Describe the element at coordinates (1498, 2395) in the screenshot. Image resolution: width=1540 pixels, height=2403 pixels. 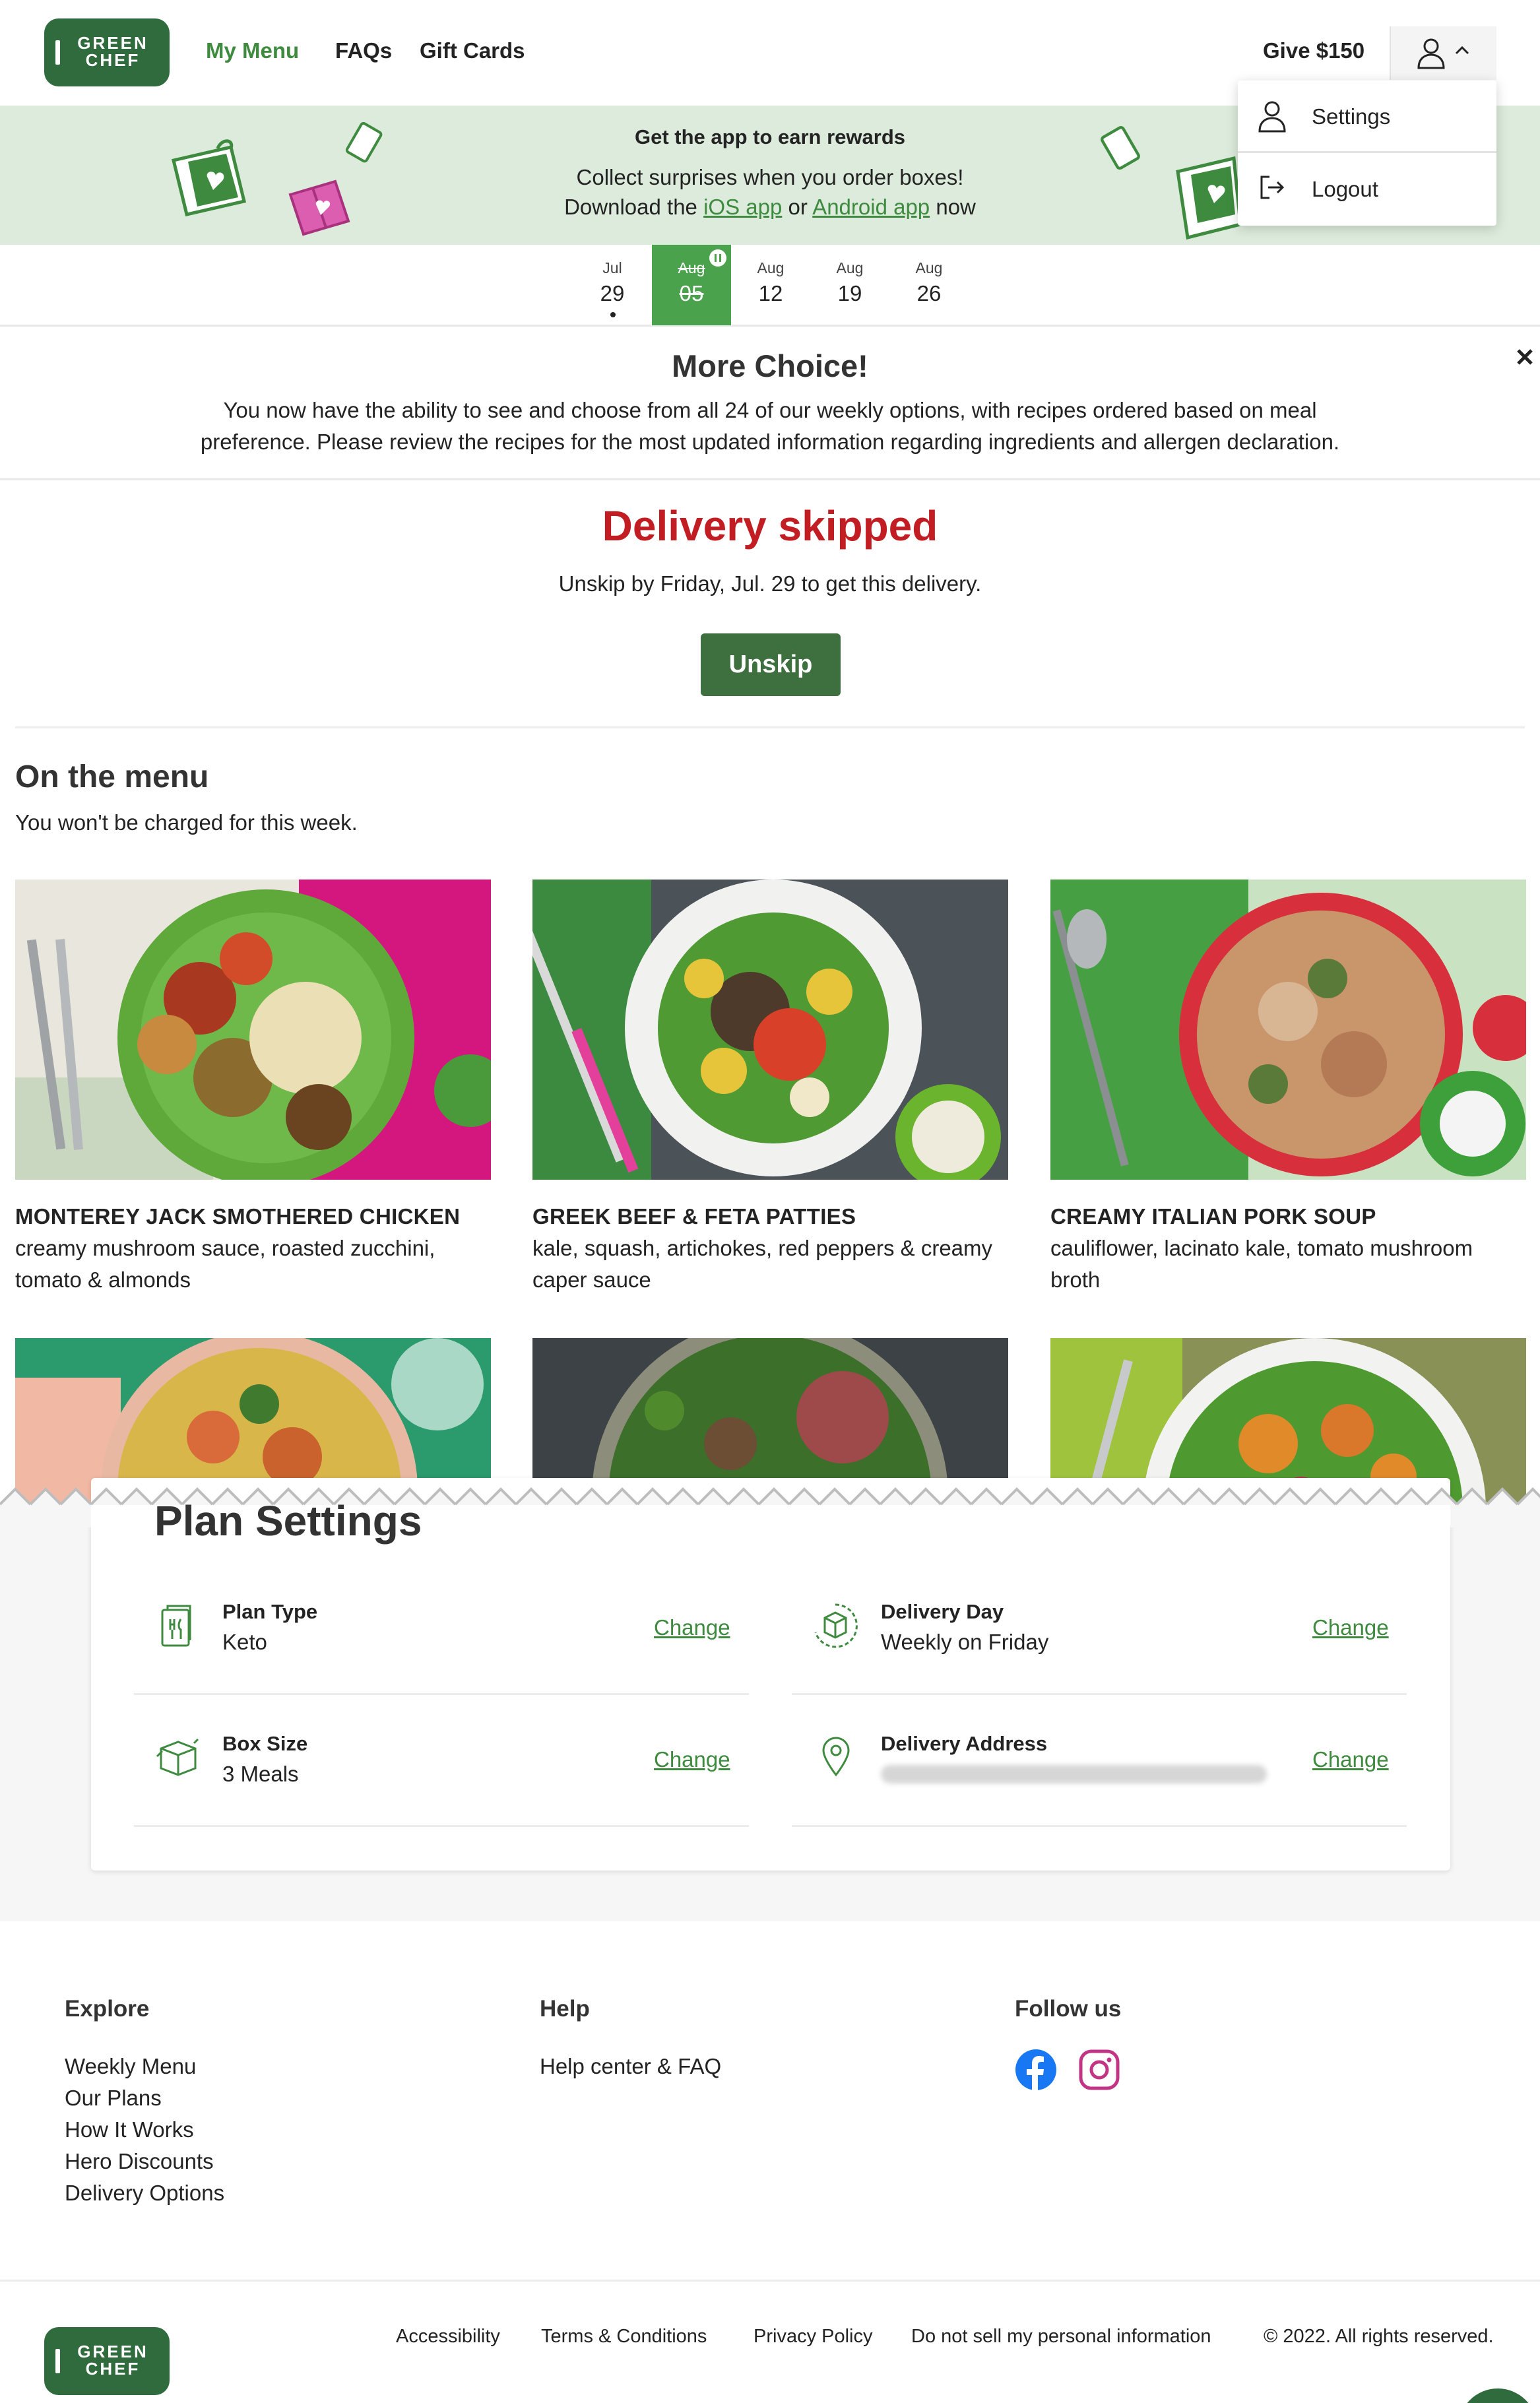
I see `chat-widget-button` at that location.